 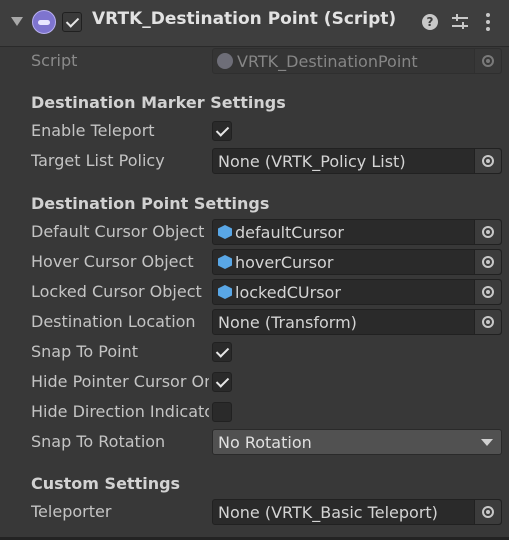 I want to click on section-point-settings: Destination Point Settings, so click(x=150, y=203).